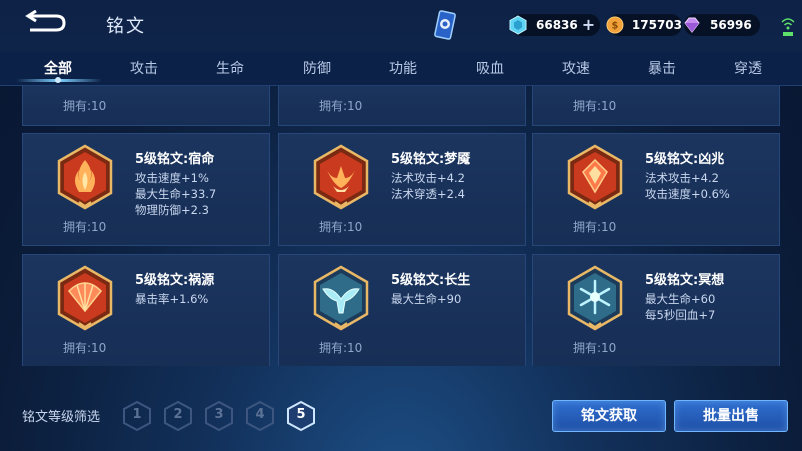 The height and width of the screenshot is (451, 802). I want to click on bulk-sell-button: 批量出售, so click(731, 416).